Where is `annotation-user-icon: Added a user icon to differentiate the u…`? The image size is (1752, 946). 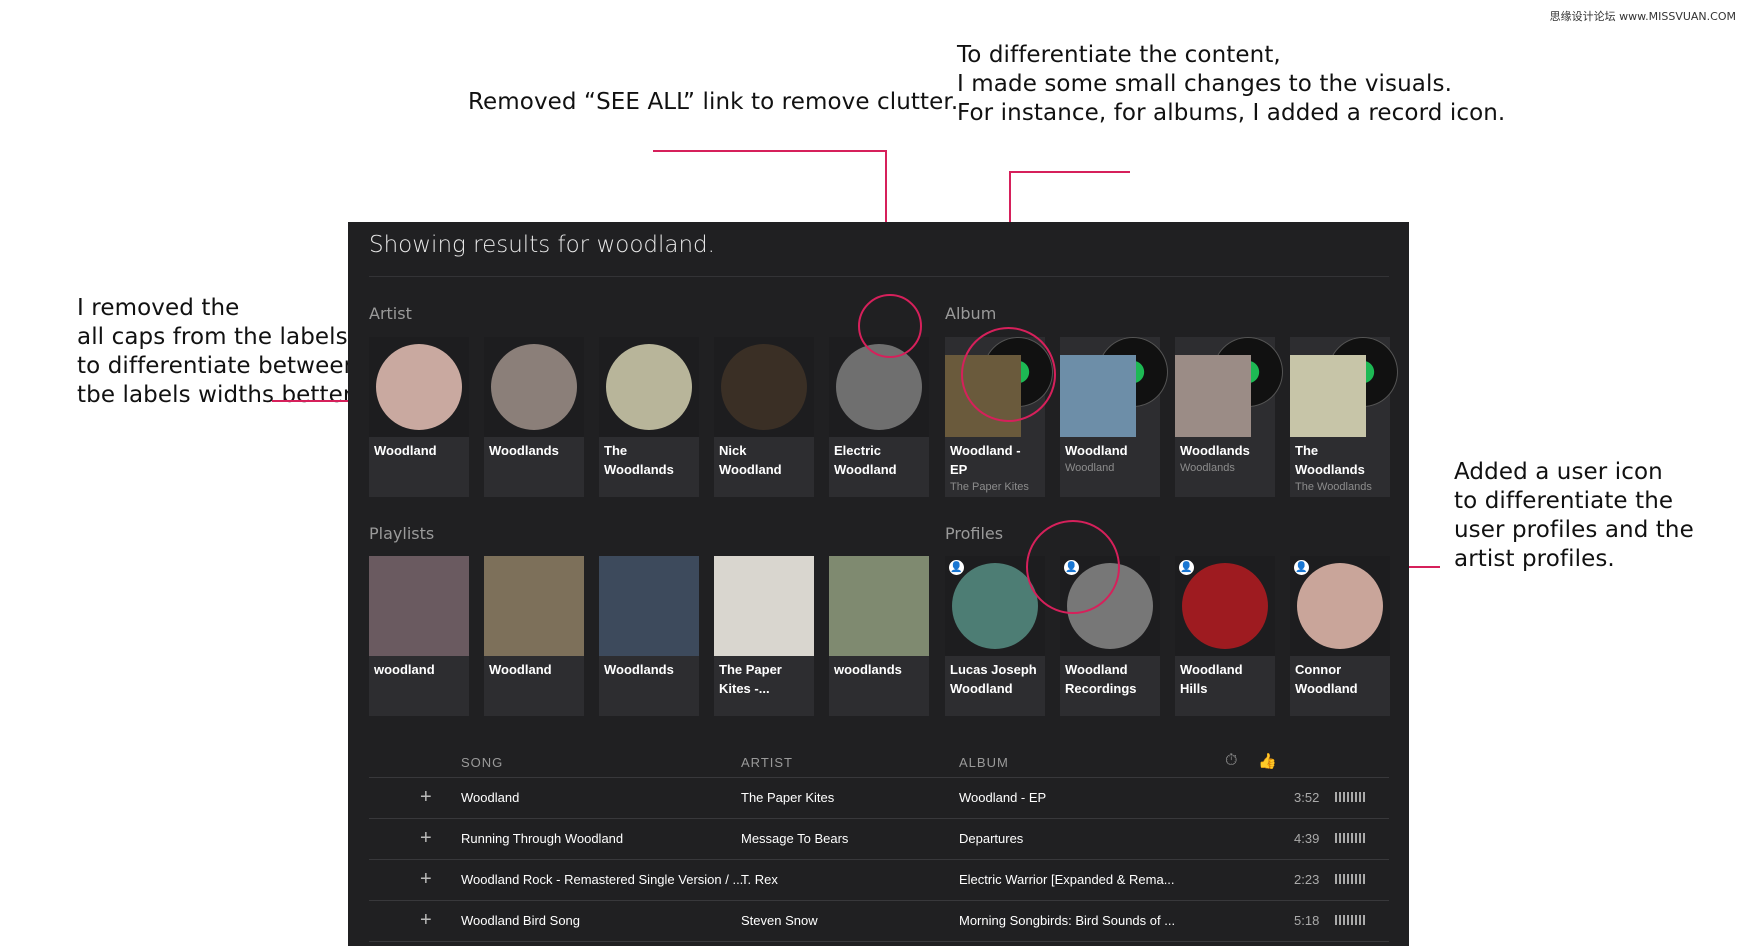 annotation-user-icon: Added a user icon to differentiate the u… is located at coordinates (1574, 515).